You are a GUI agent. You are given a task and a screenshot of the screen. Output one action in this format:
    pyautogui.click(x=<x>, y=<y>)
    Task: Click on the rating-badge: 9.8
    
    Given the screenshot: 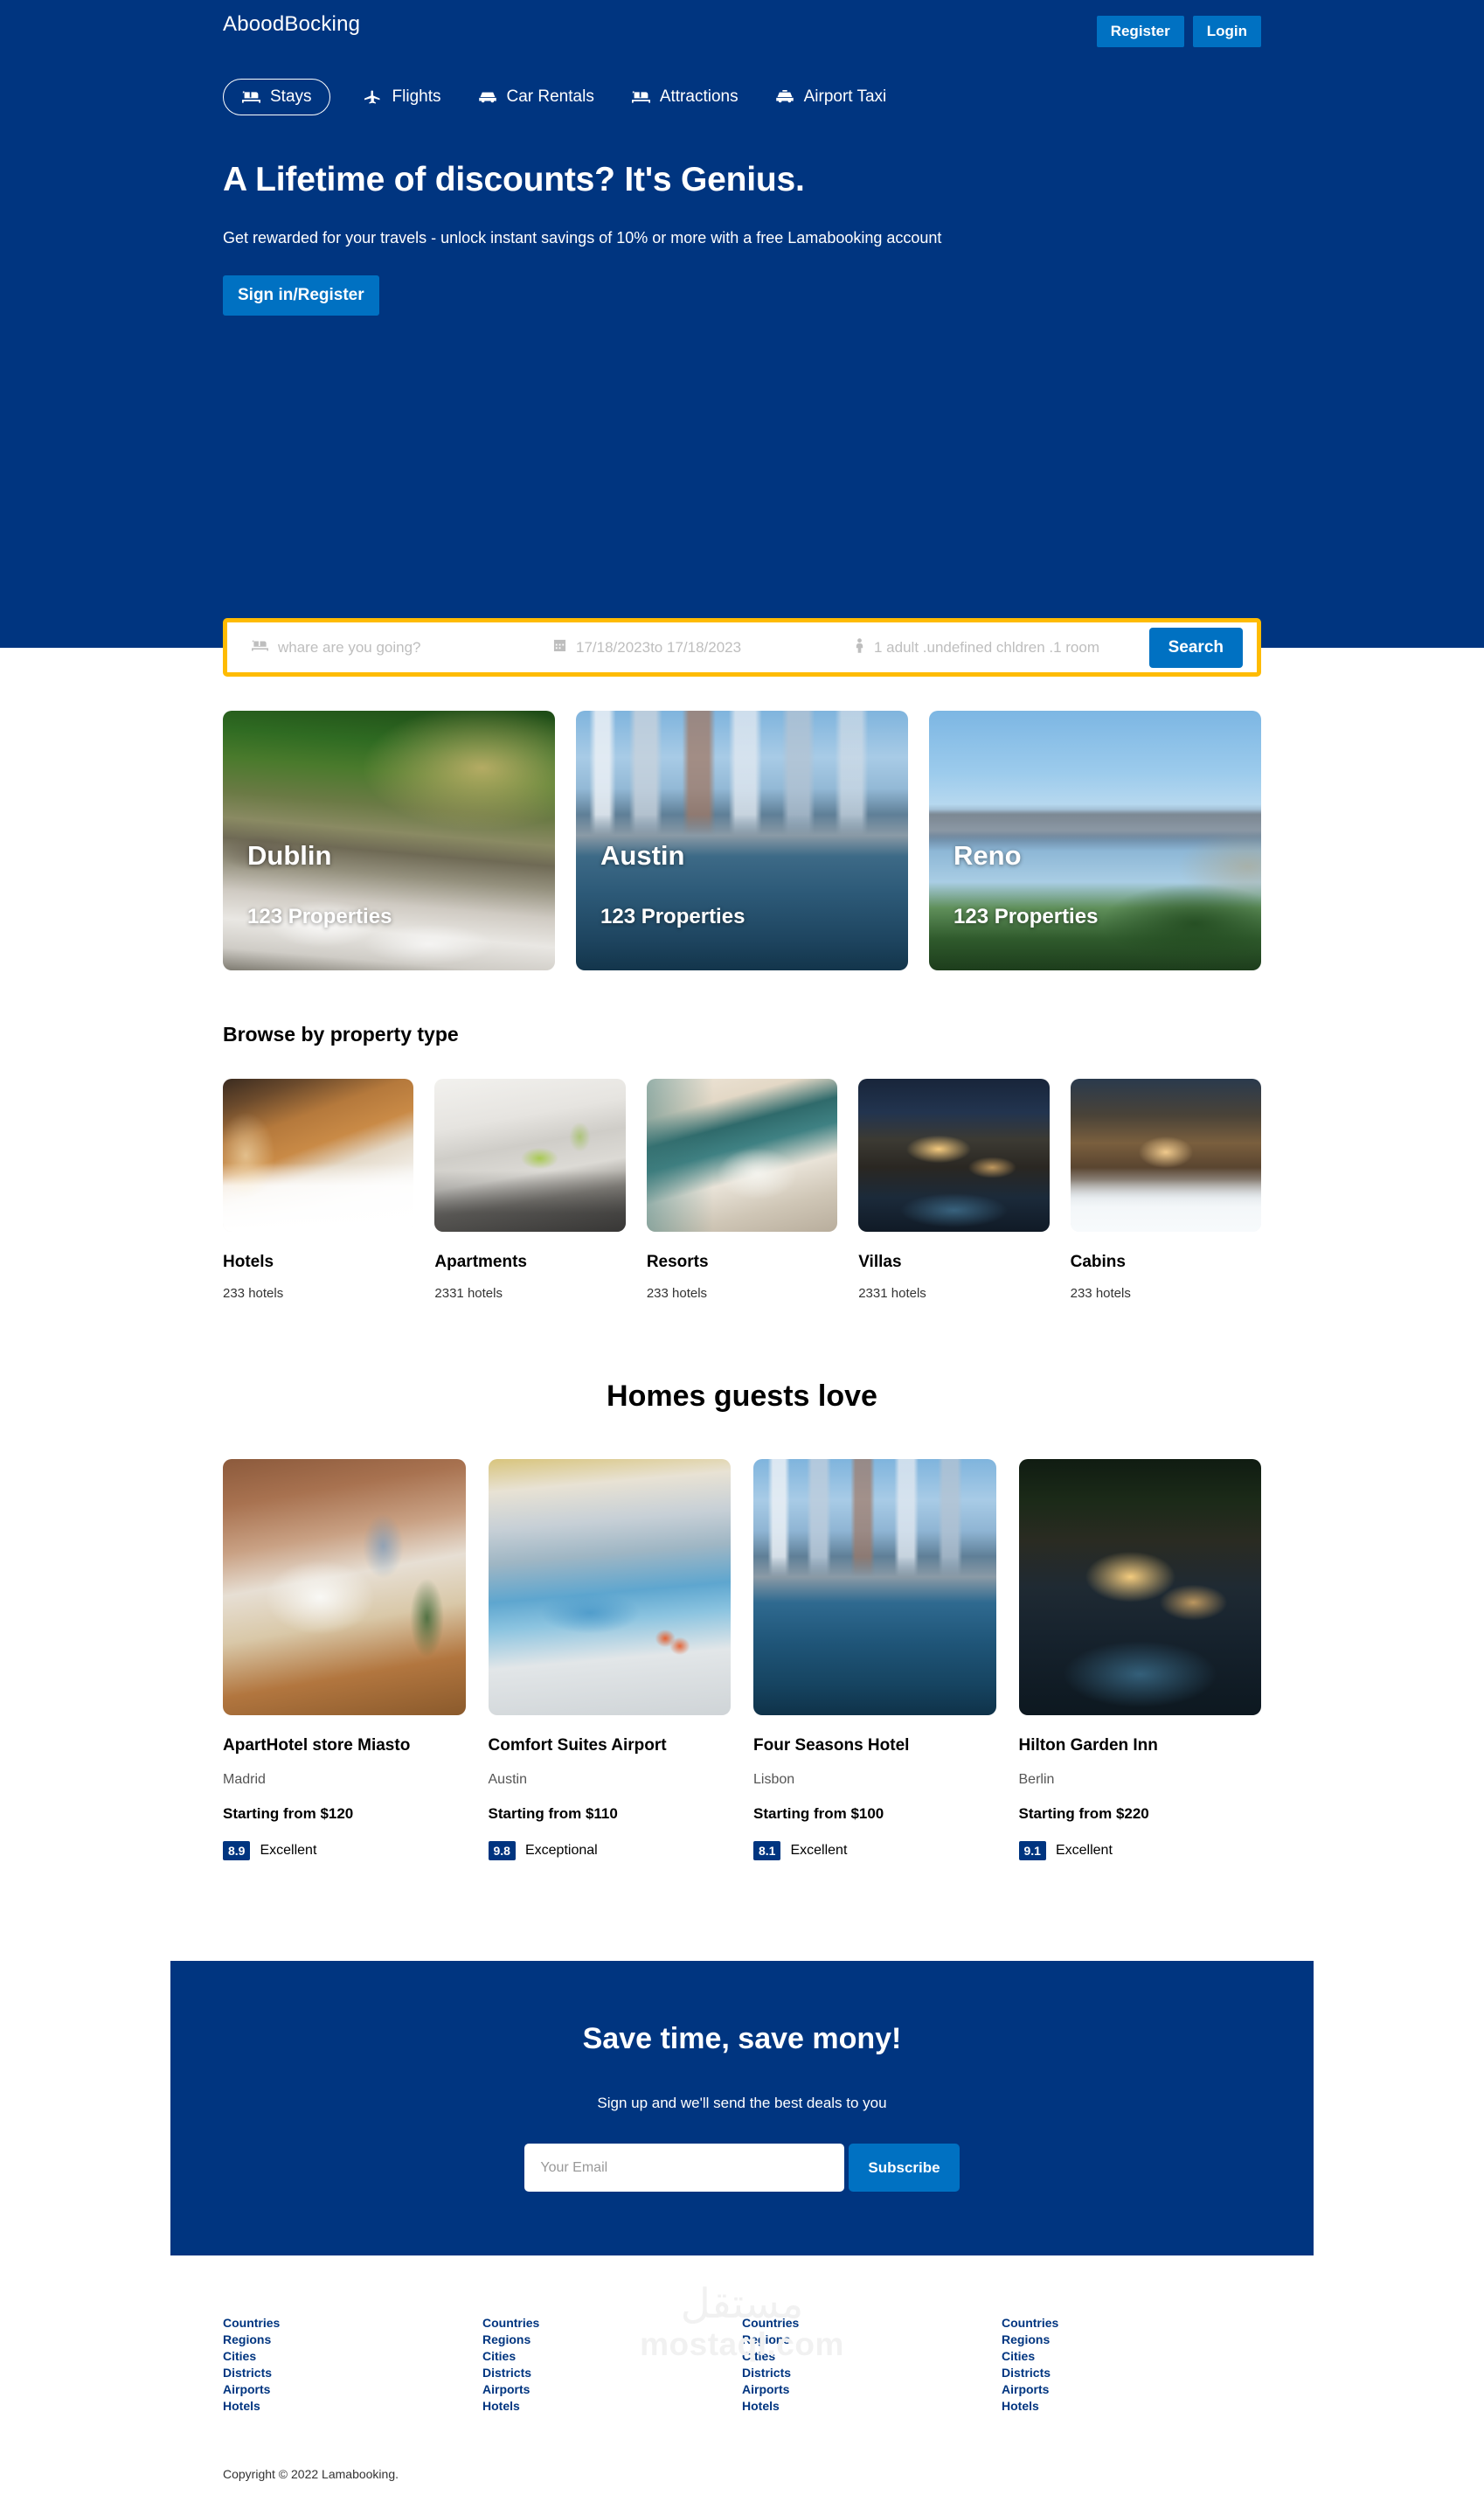 What is the action you would take?
    pyautogui.click(x=502, y=1850)
    